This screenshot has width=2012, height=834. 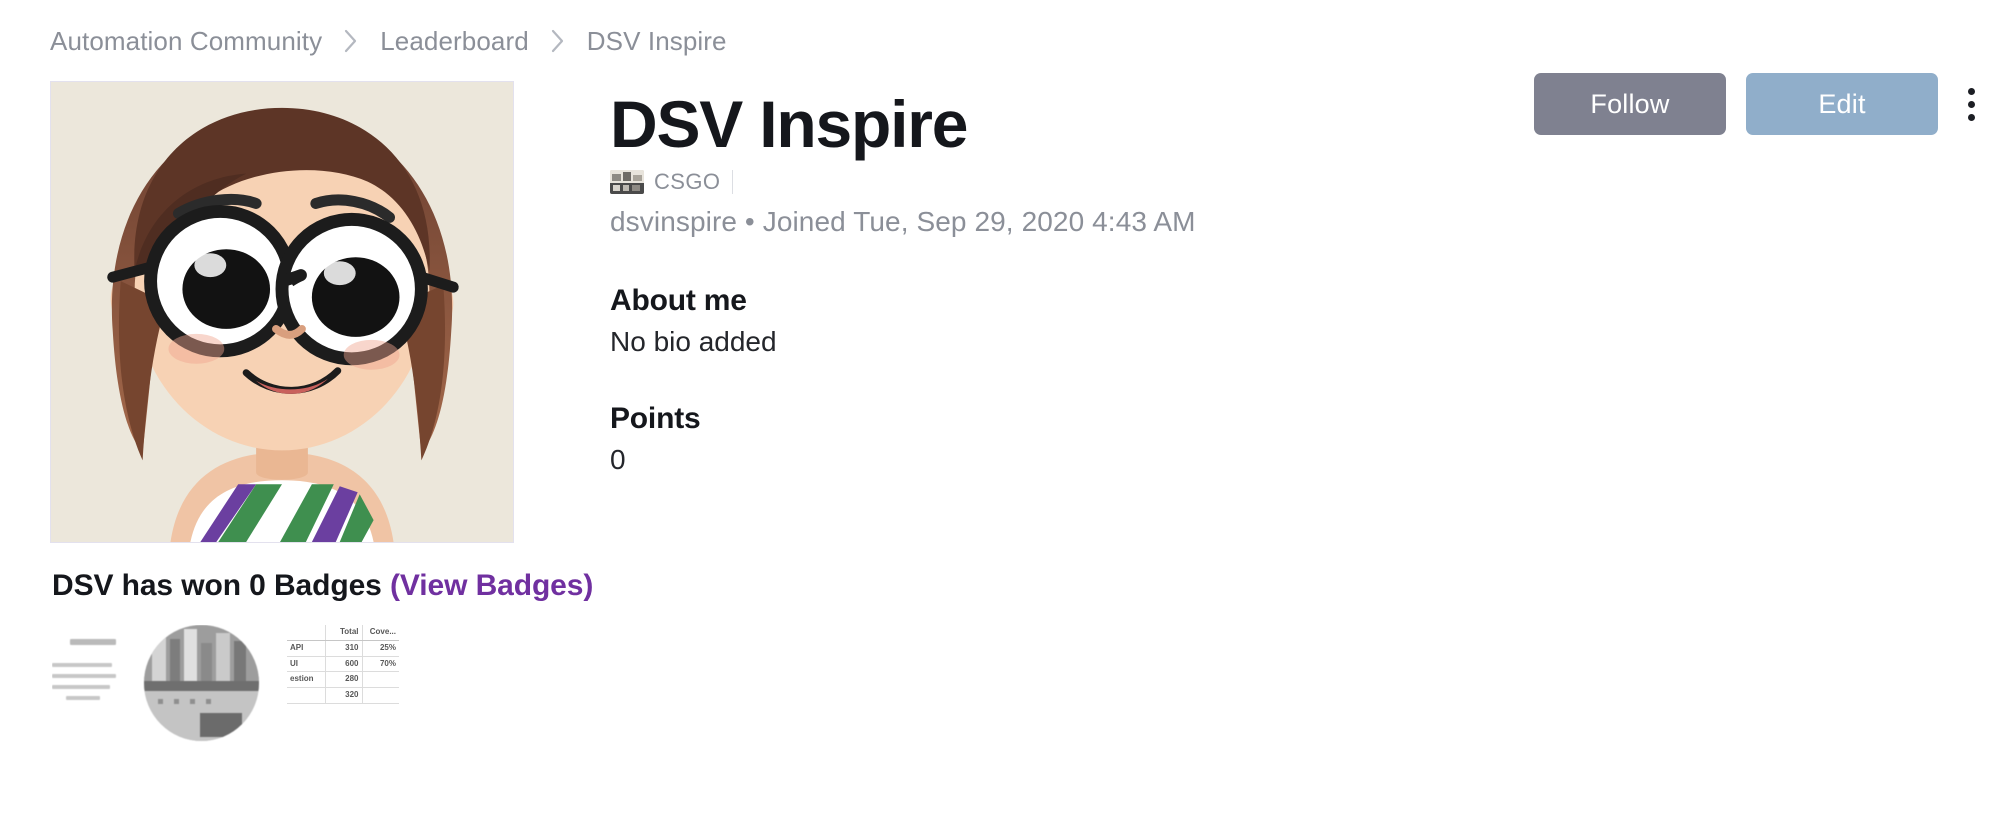 I want to click on table-cell-label: API, so click(x=306, y=648).